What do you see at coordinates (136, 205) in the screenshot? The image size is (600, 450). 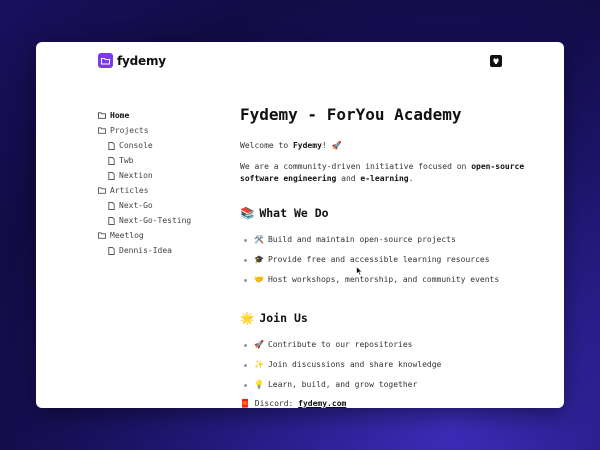 I see `sidebar-item-label: Next-Go` at bounding box center [136, 205].